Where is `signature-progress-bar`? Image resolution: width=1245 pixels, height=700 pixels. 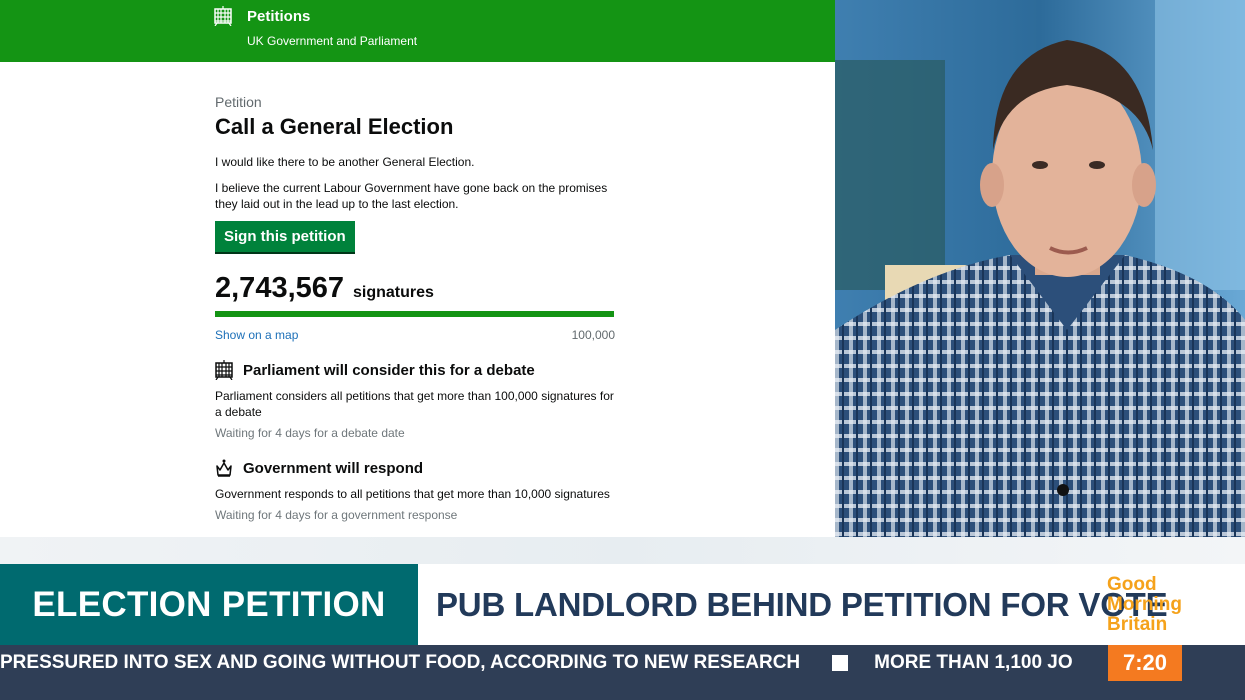
signature-progress-bar is located at coordinates (414, 314).